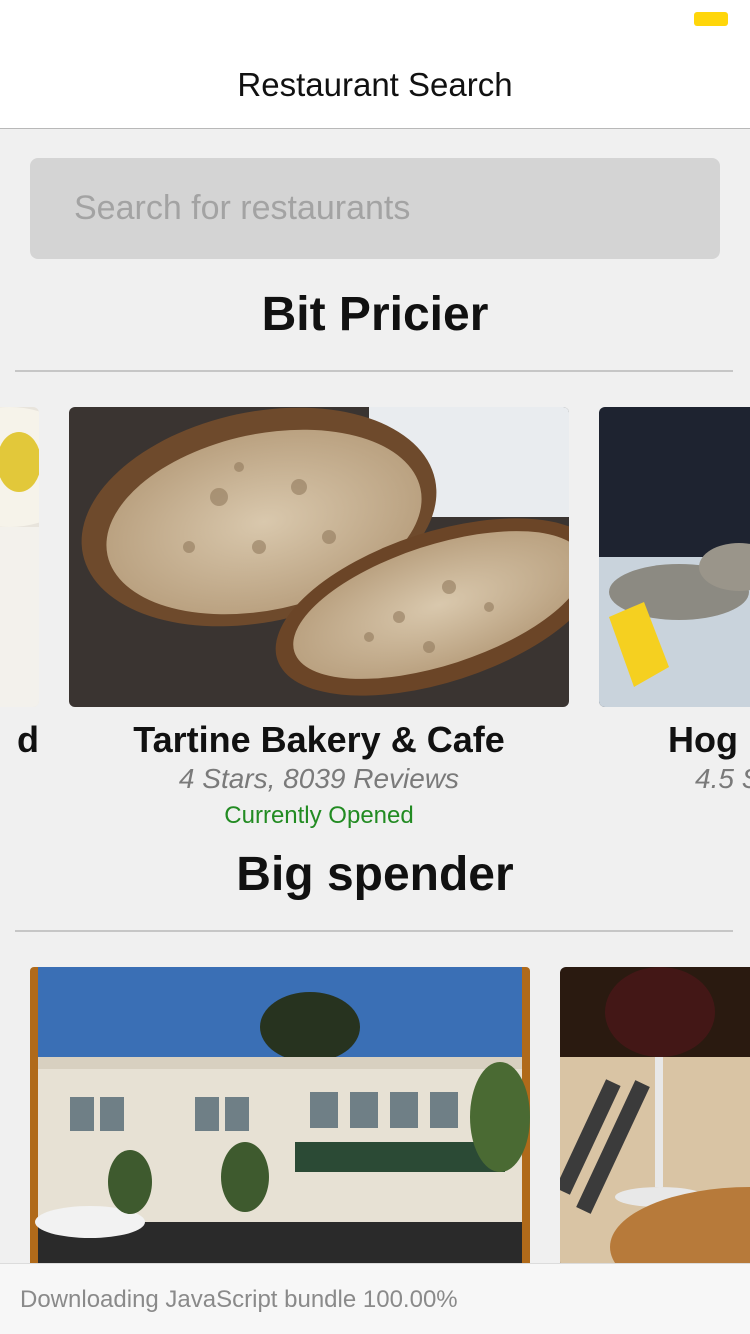 The width and height of the screenshot is (750, 1334). What do you see at coordinates (711, 19) in the screenshot?
I see `battery-icon` at bounding box center [711, 19].